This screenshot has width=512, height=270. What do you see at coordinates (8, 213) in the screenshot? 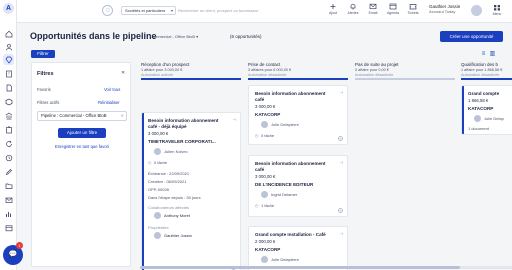
I see `chart-icon` at bounding box center [8, 213].